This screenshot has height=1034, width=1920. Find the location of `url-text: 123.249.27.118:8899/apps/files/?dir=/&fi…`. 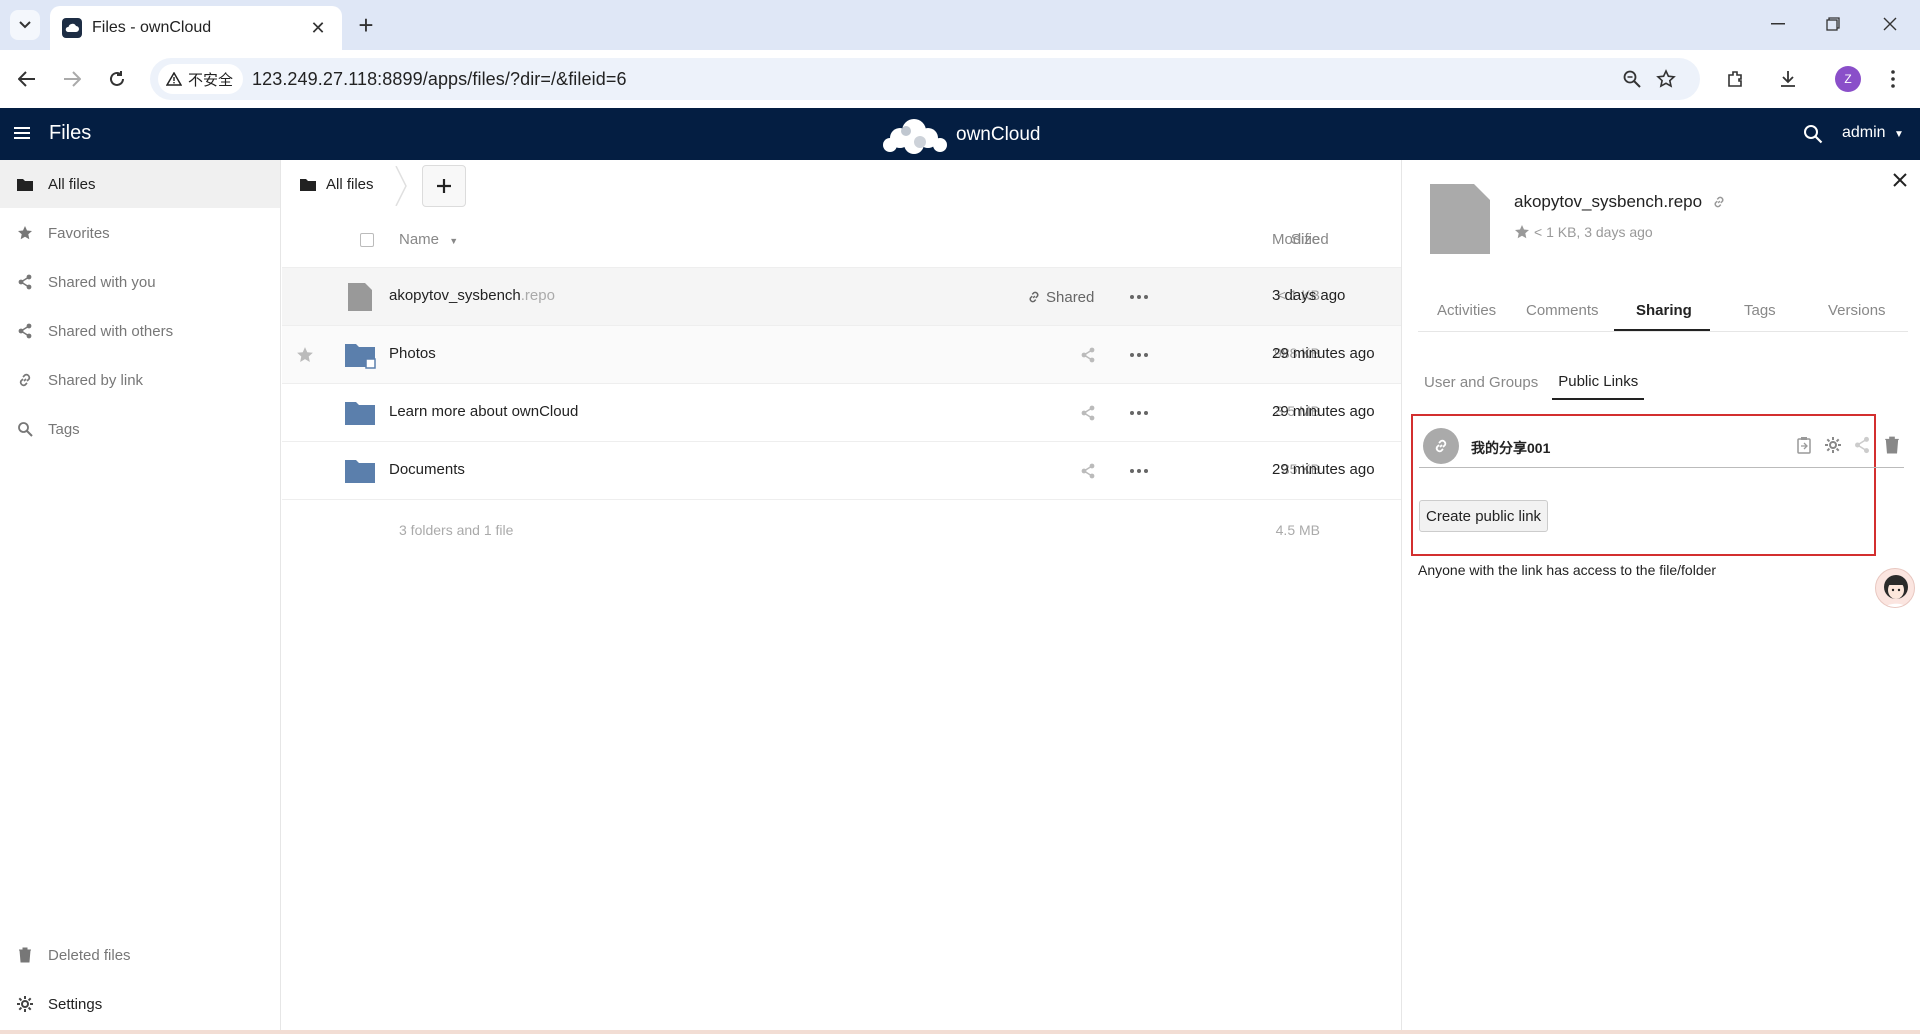

url-text: 123.249.27.118:8899/apps/files/?dir=/&fi… is located at coordinates (439, 79).